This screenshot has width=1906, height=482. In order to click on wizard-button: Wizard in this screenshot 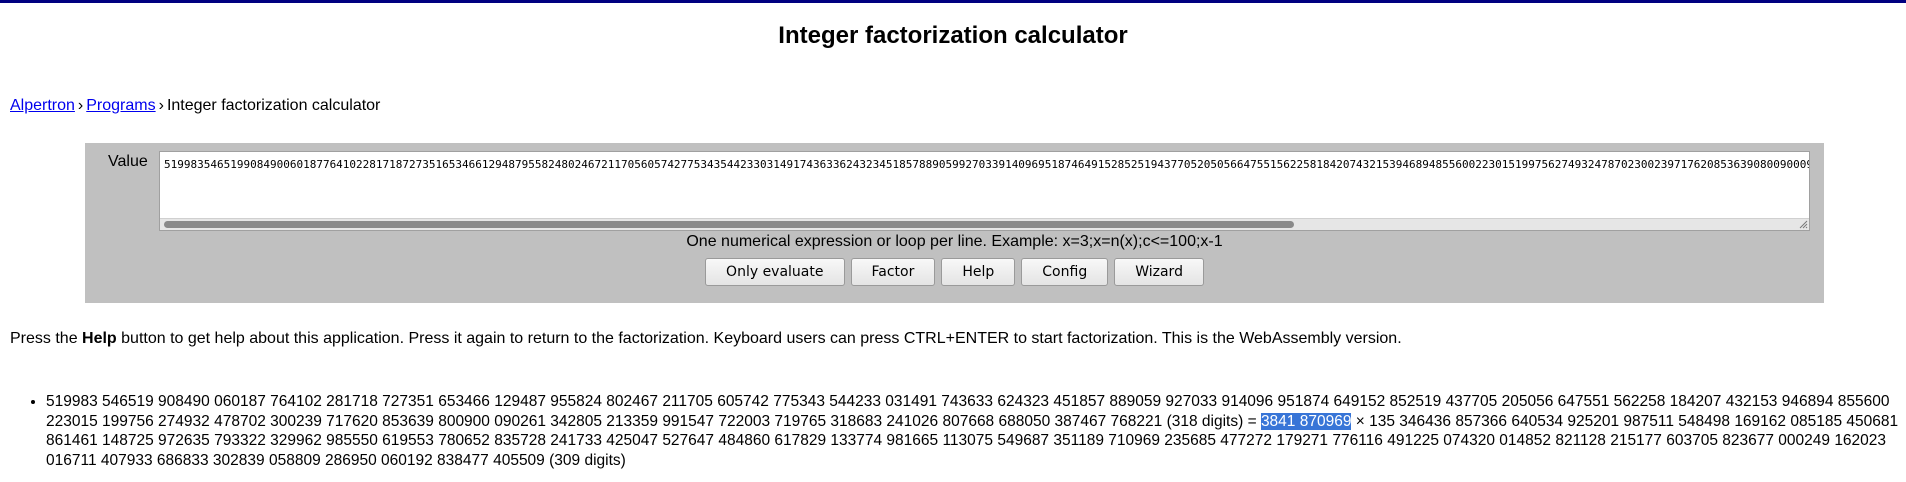, I will do `click(1159, 272)`.